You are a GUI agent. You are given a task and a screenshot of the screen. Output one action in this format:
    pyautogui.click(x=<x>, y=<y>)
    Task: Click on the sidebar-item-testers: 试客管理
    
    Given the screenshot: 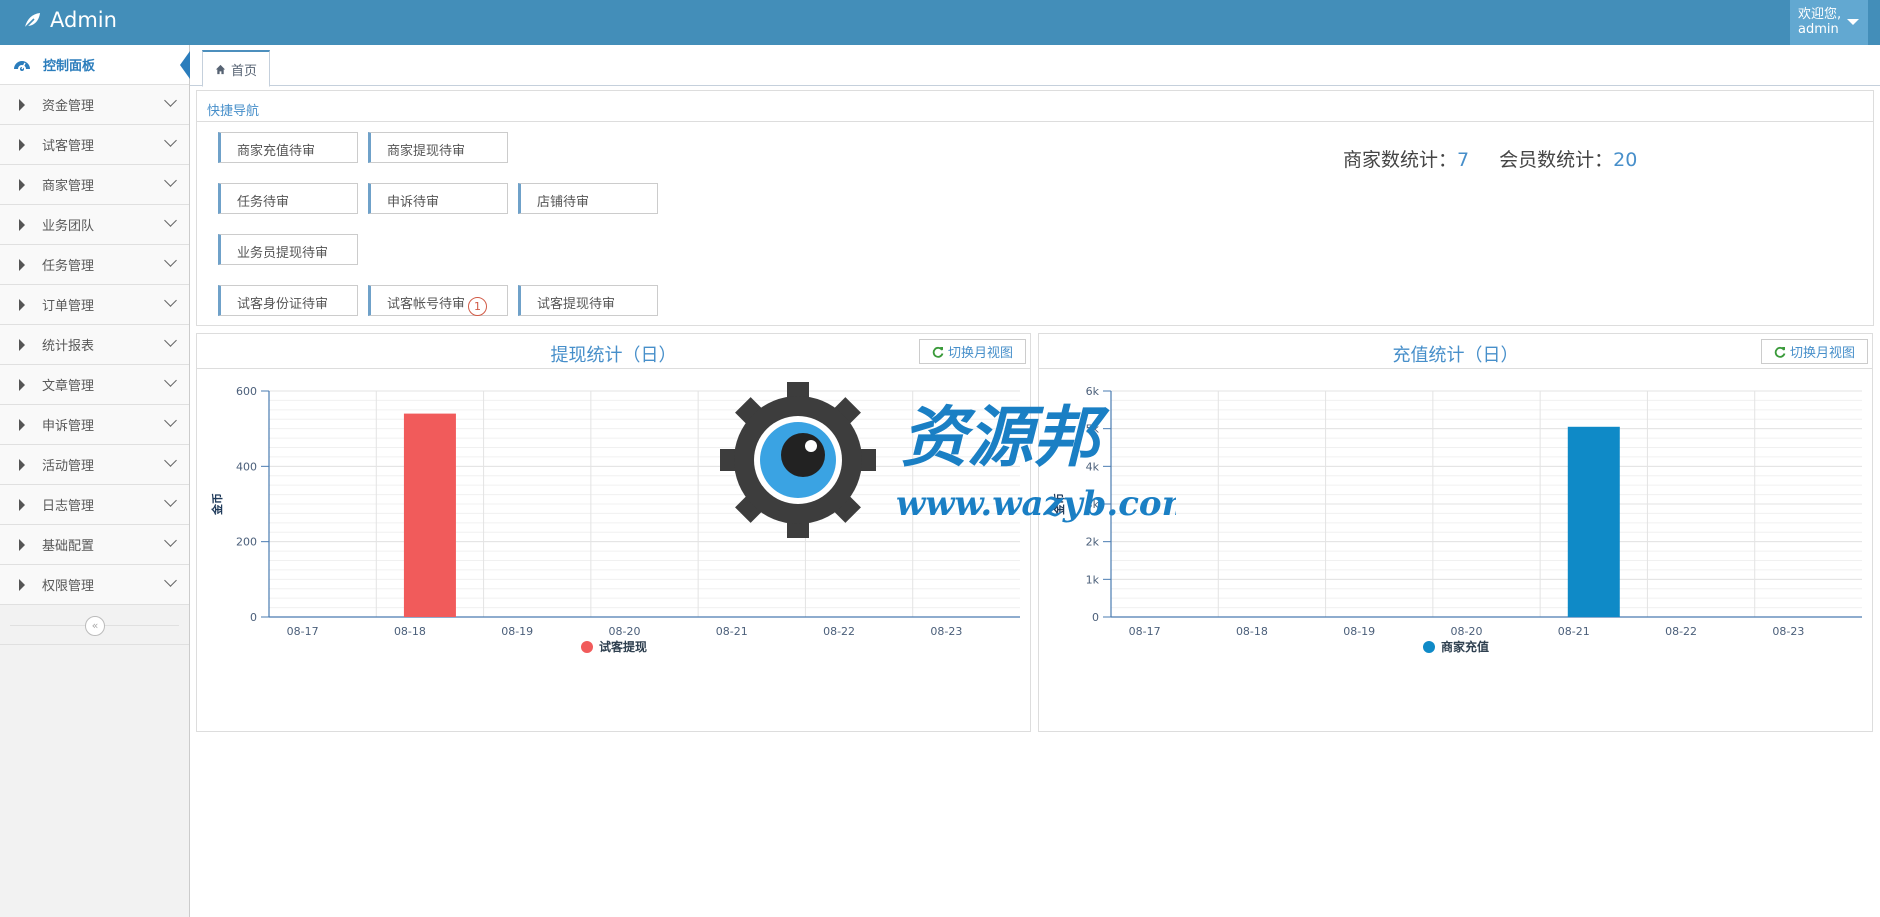 What is the action you would take?
    pyautogui.click(x=94, y=145)
    